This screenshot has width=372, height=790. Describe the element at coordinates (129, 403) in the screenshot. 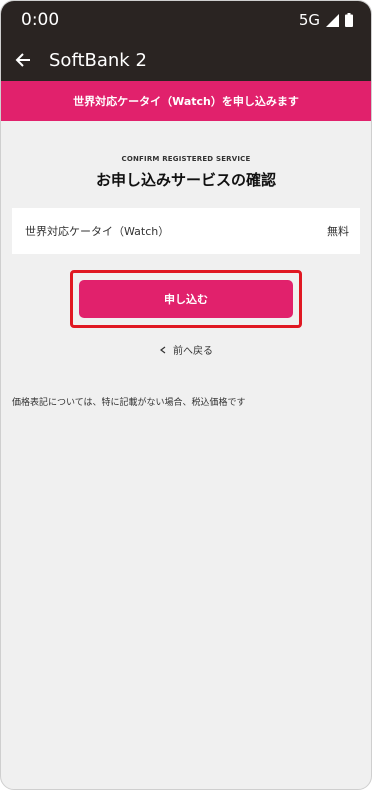

I see `tax-note: 価格表記については、特に記載がない場合、税込価格です` at that location.